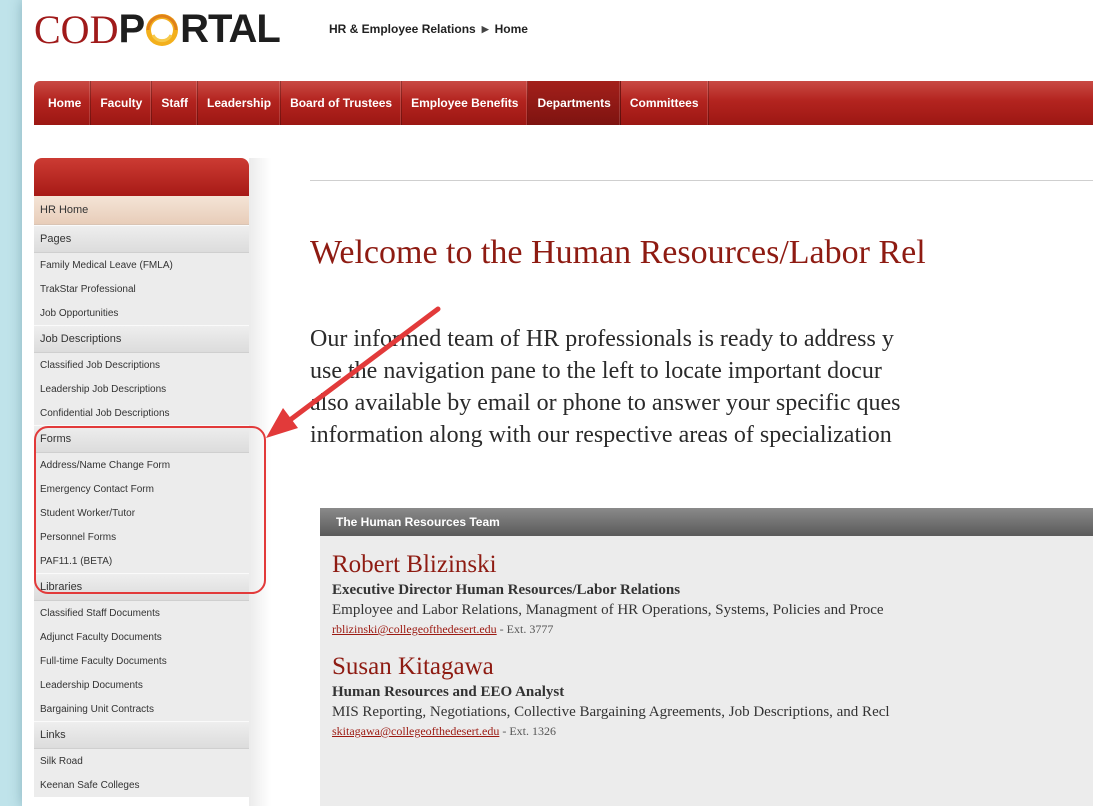 The width and height of the screenshot is (1093, 806). I want to click on member-name: Susan Kitagawa, so click(413, 666).